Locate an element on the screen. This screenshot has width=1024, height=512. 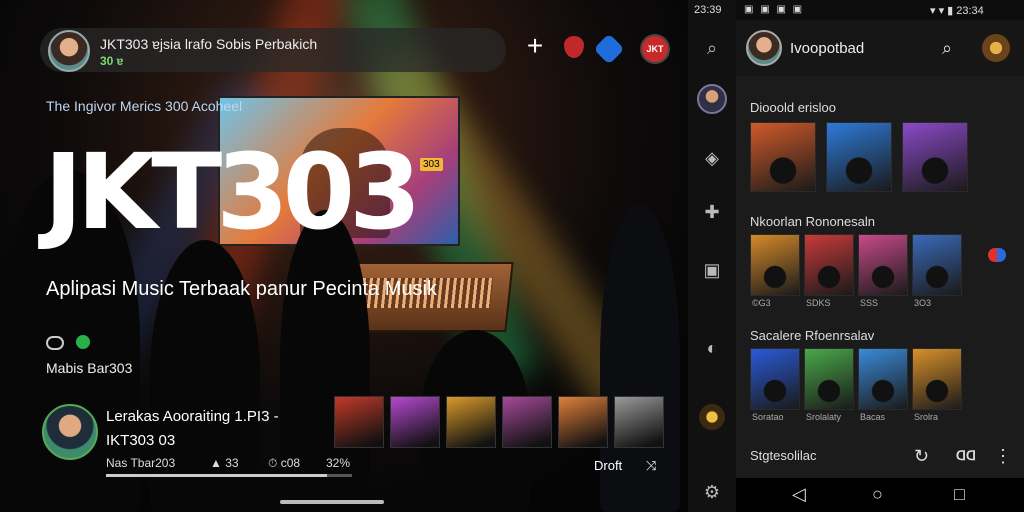
album-caption: Bacas is located at coordinates (873, 417).